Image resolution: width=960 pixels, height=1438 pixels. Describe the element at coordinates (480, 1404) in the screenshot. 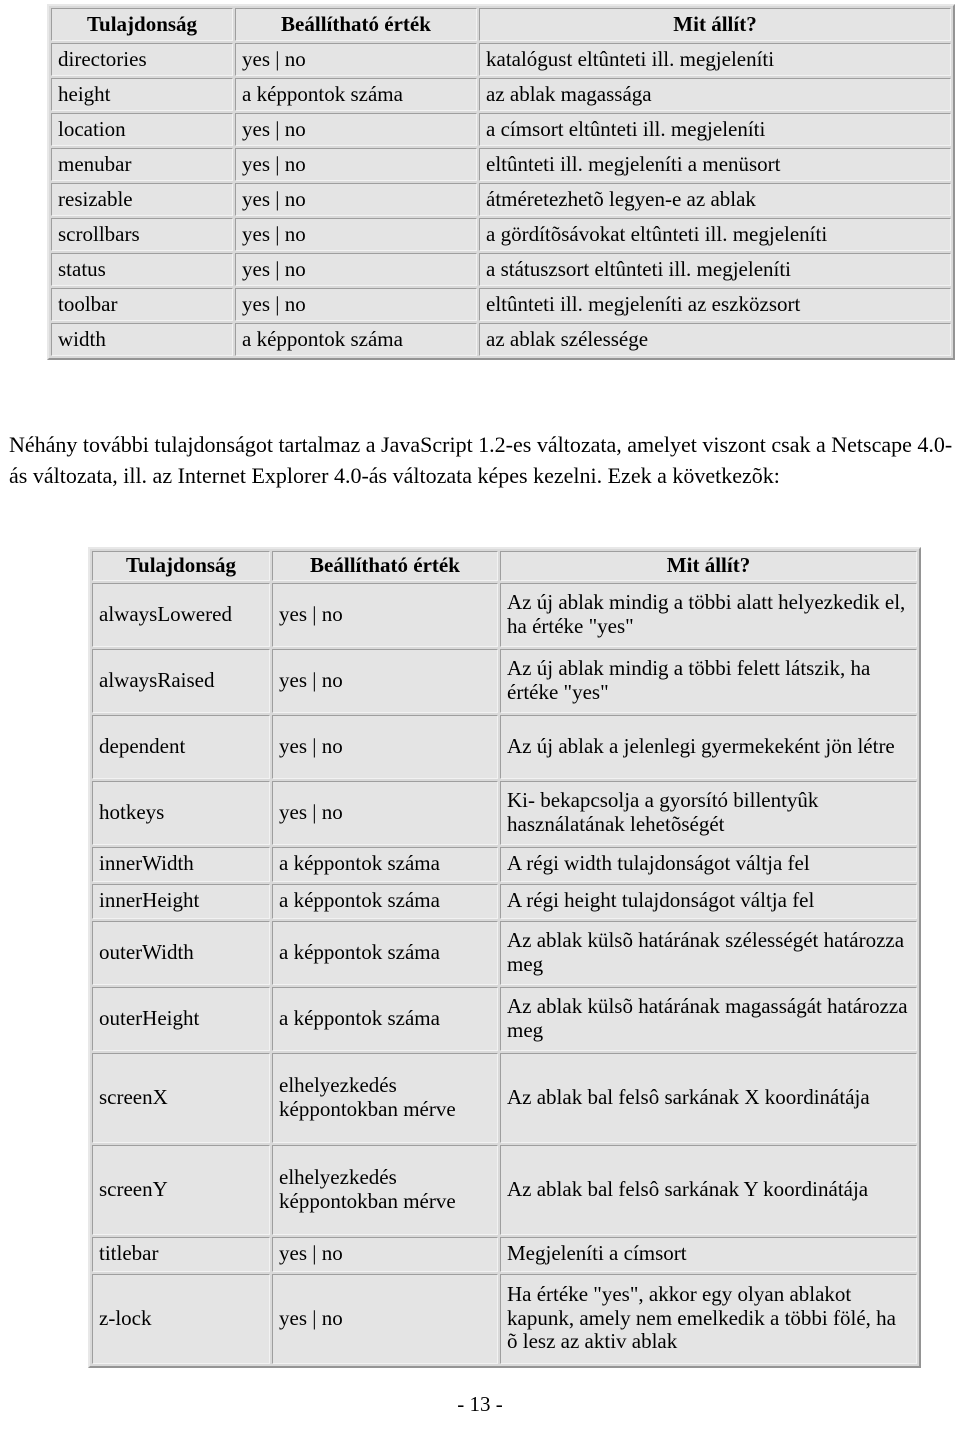

I see `page-number: - 13 -` at that location.